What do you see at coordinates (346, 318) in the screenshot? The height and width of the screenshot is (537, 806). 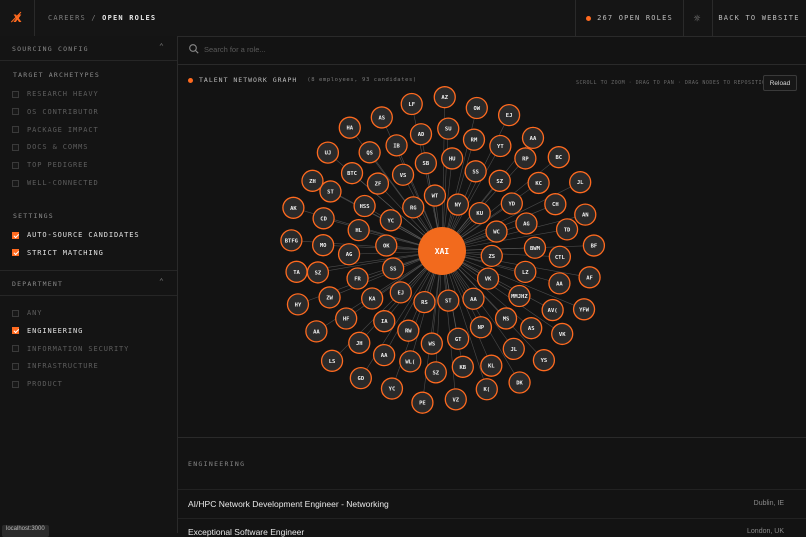 I see `candidate-node: HF` at bounding box center [346, 318].